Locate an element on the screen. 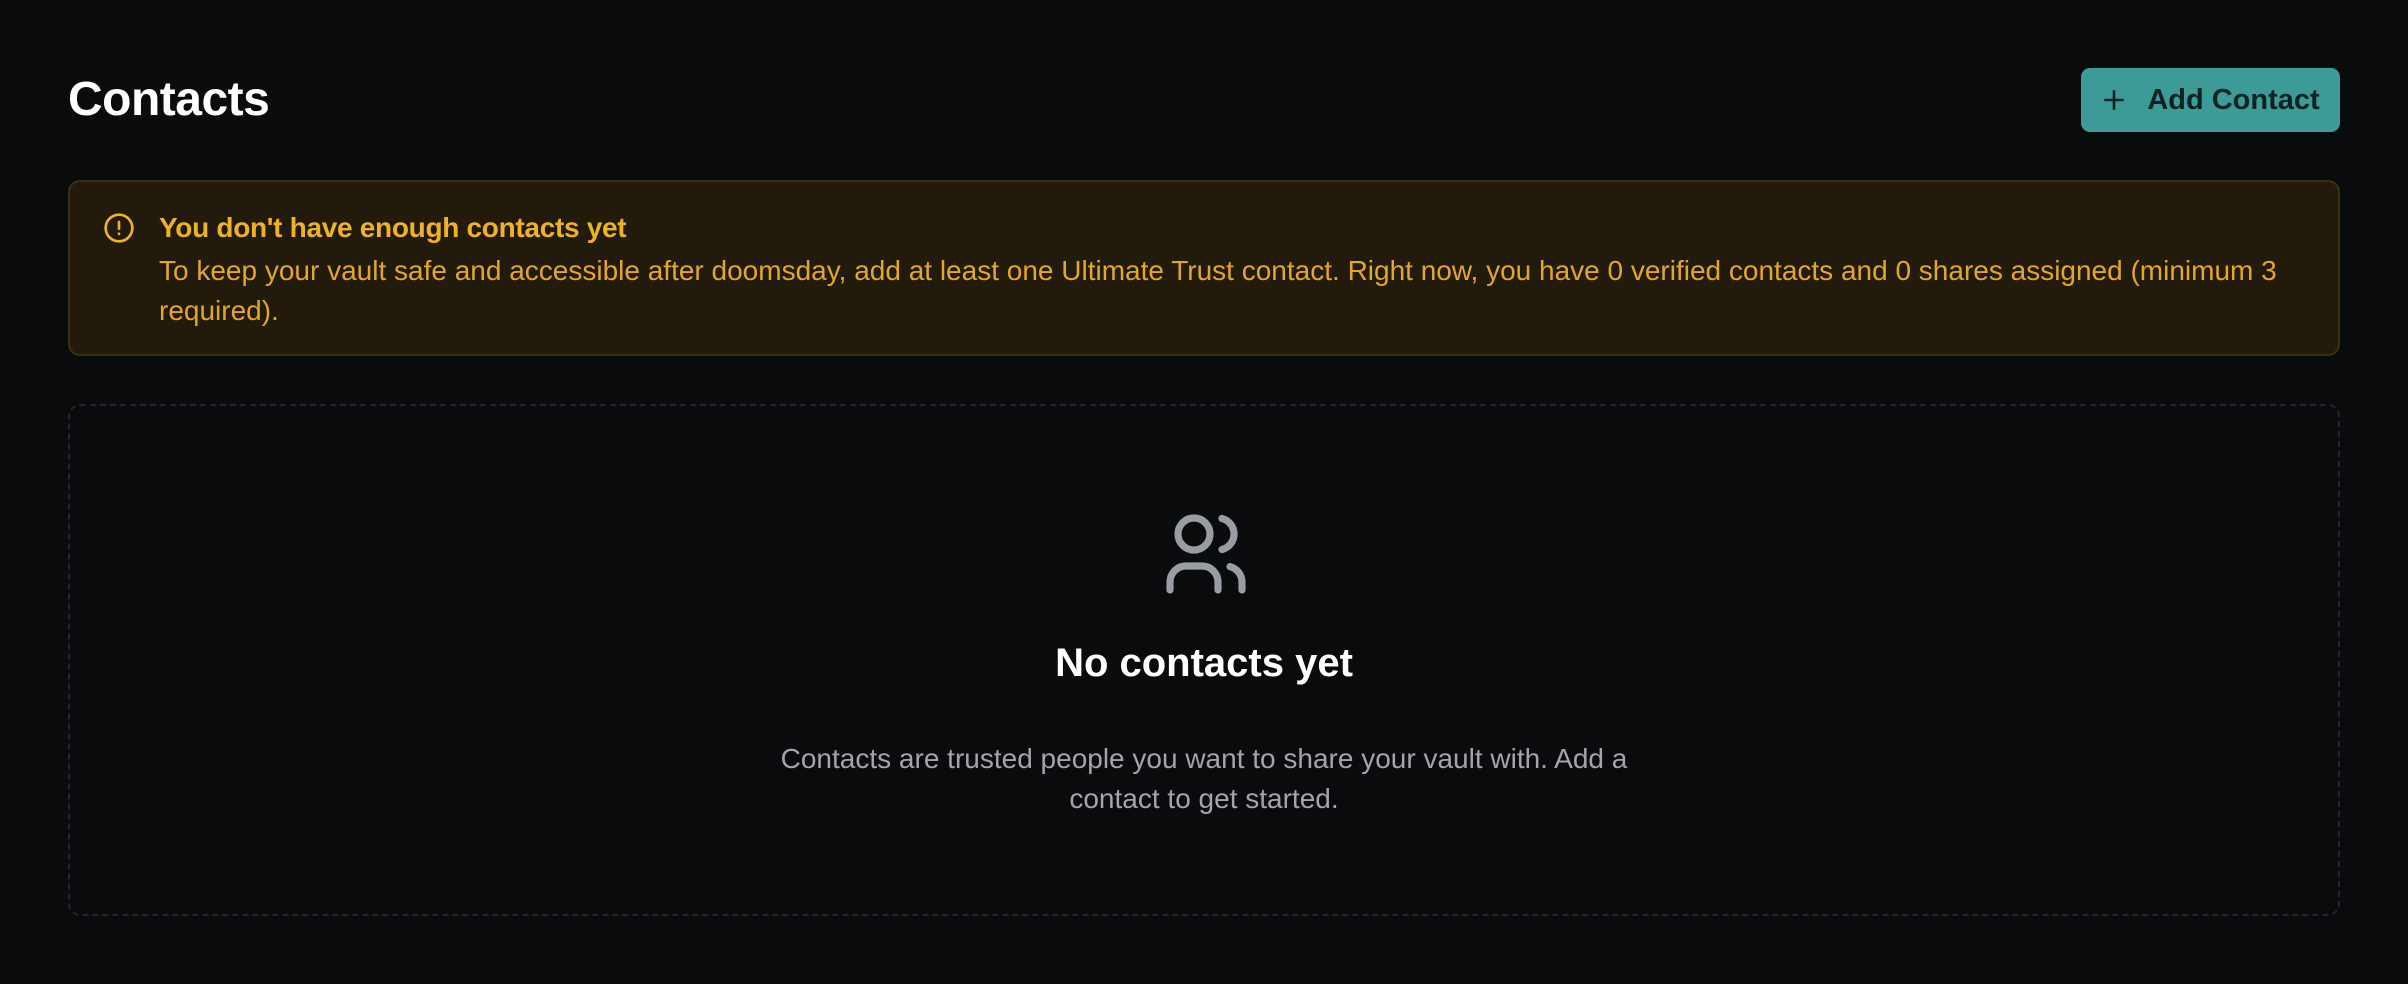 The image size is (2408, 984). page-header: Contacts Add Contact is located at coordinates (1204, 100).